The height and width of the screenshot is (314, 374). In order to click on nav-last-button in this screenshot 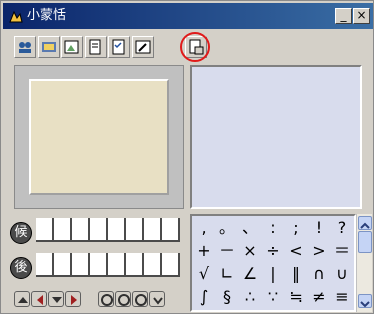, I will do `click(157, 299)`.